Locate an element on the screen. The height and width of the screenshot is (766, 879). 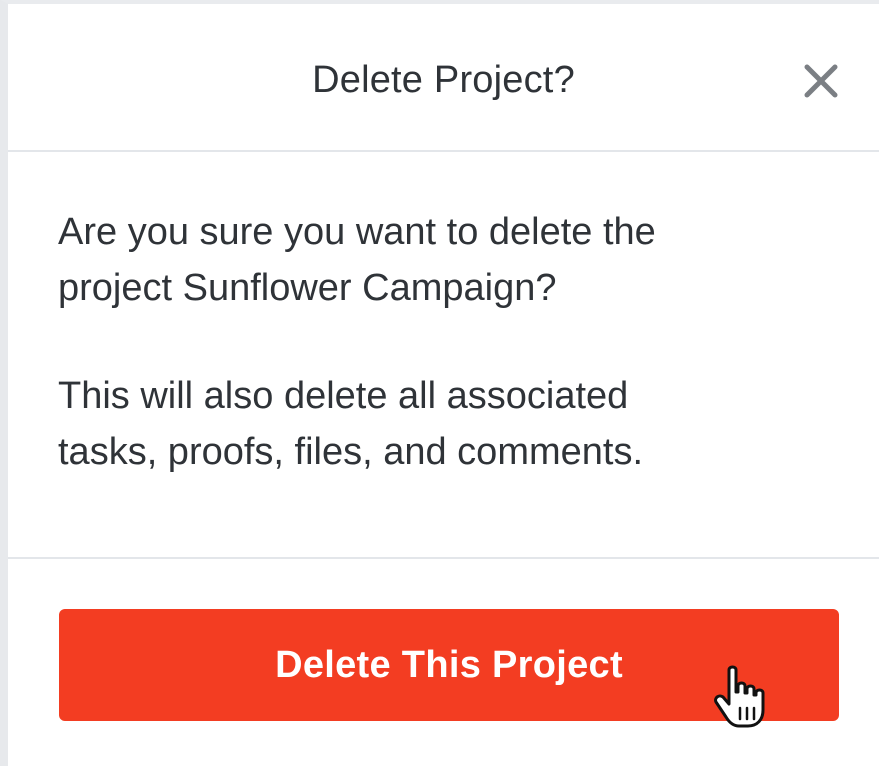
close-icon is located at coordinates (821, 81).